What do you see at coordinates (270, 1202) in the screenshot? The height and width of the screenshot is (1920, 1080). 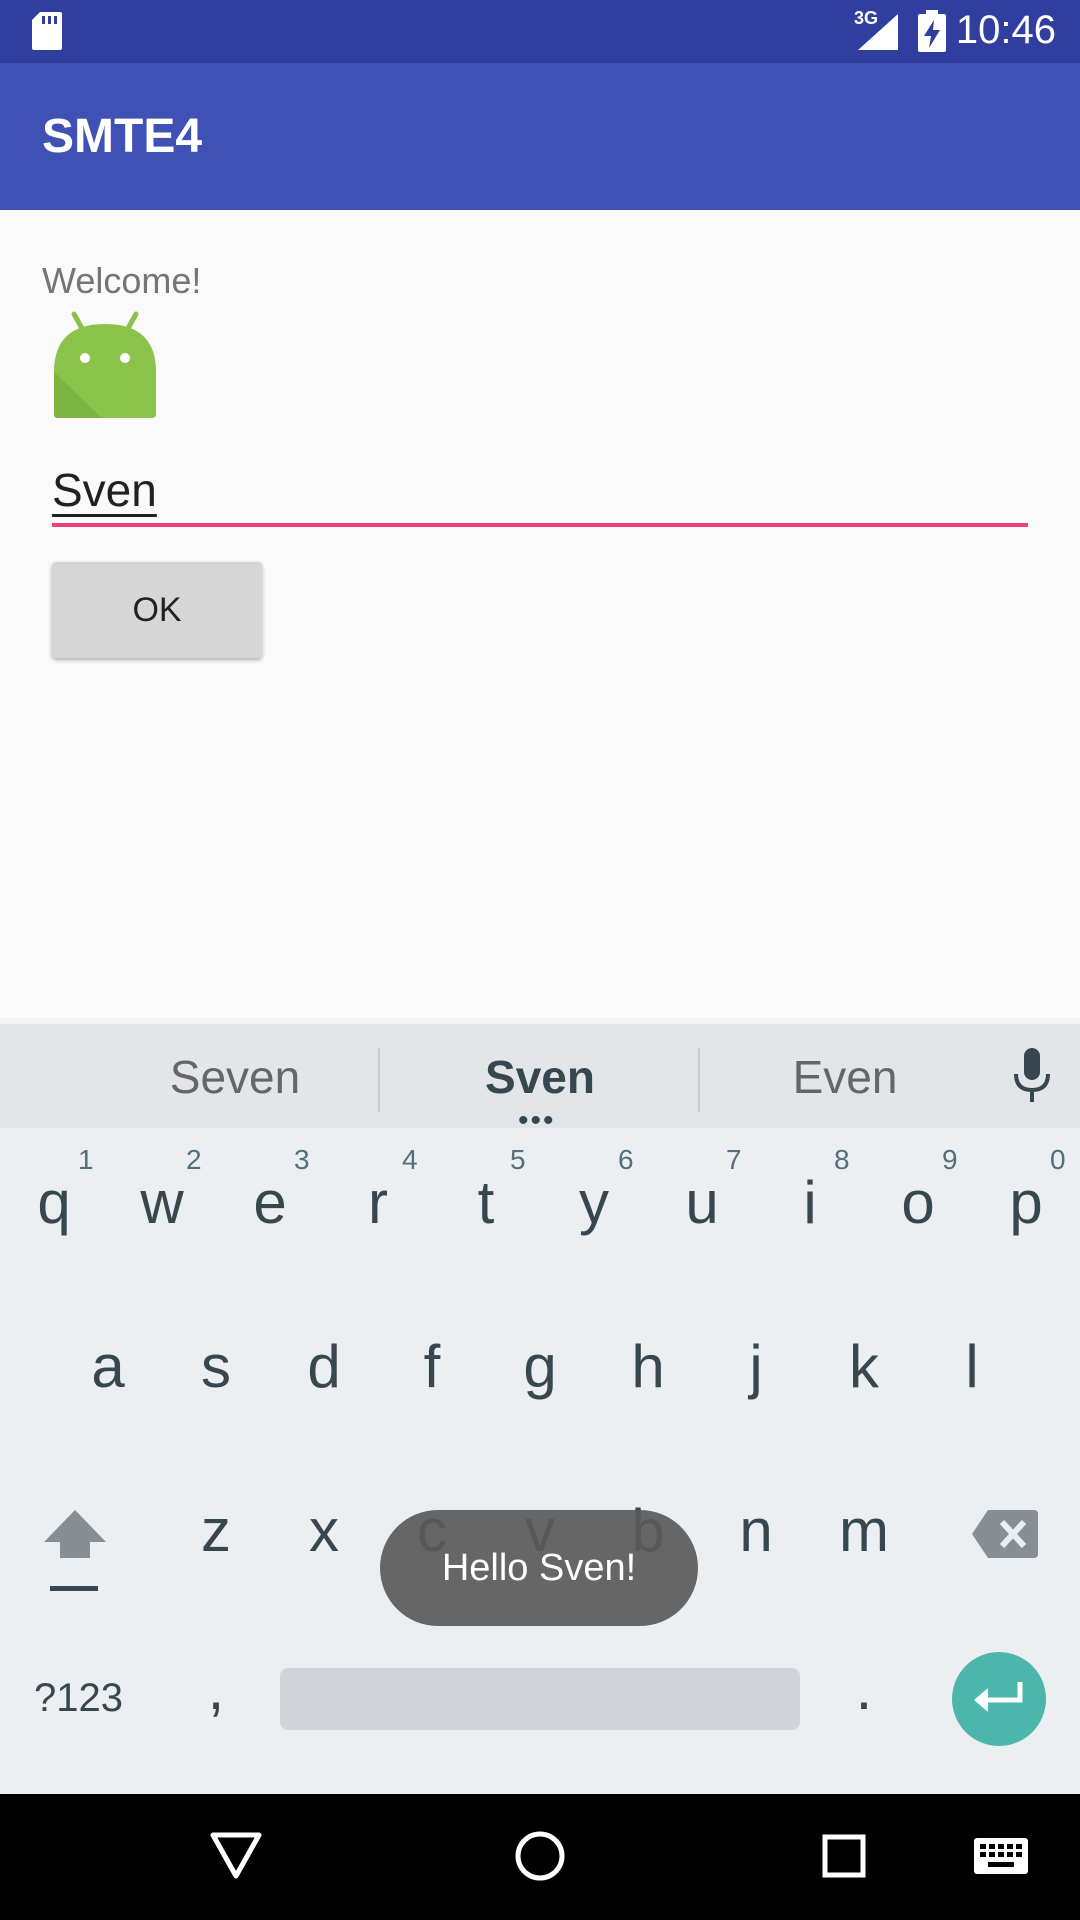 I see `key-e: e` at bounding box center [270, 1202].